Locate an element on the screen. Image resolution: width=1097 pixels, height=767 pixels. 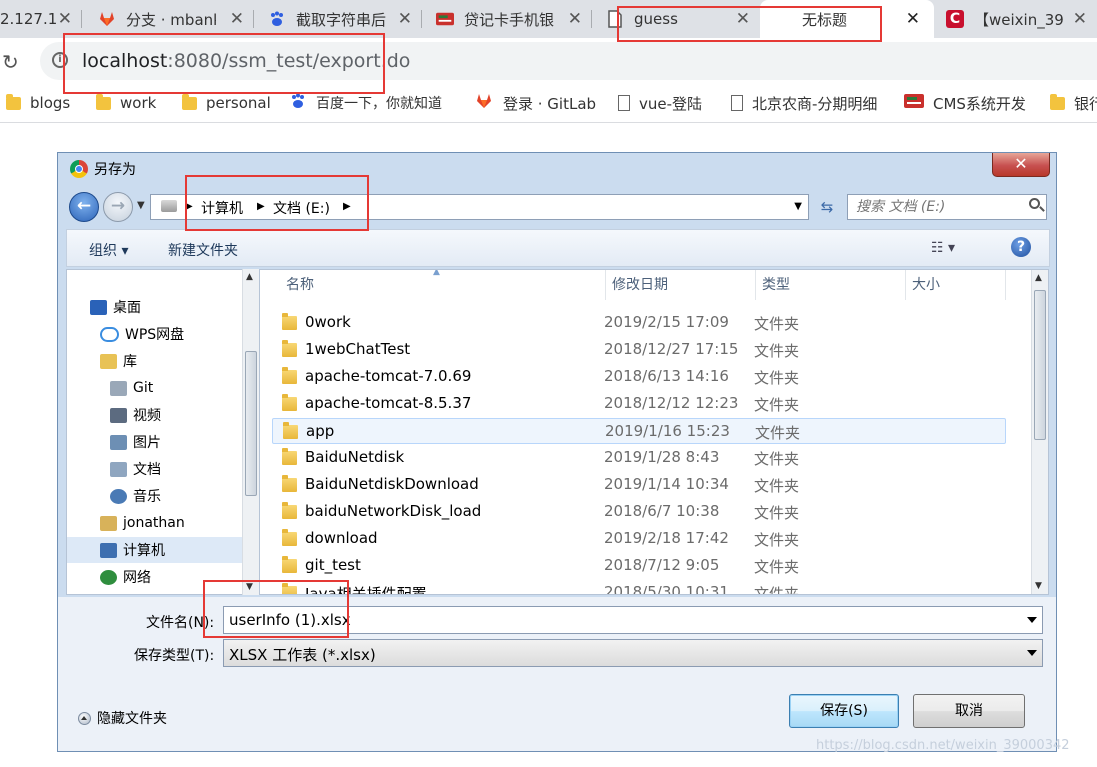
file-list-scrollbar: ▲ ▼ is located at coordinates (1039, 432).